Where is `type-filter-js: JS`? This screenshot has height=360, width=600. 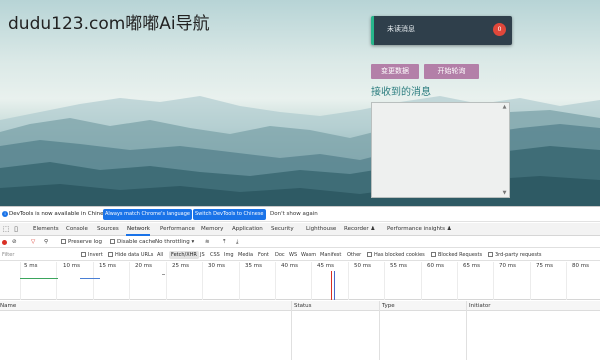 type-filter-js: JS is located at coordinates (202, 255).